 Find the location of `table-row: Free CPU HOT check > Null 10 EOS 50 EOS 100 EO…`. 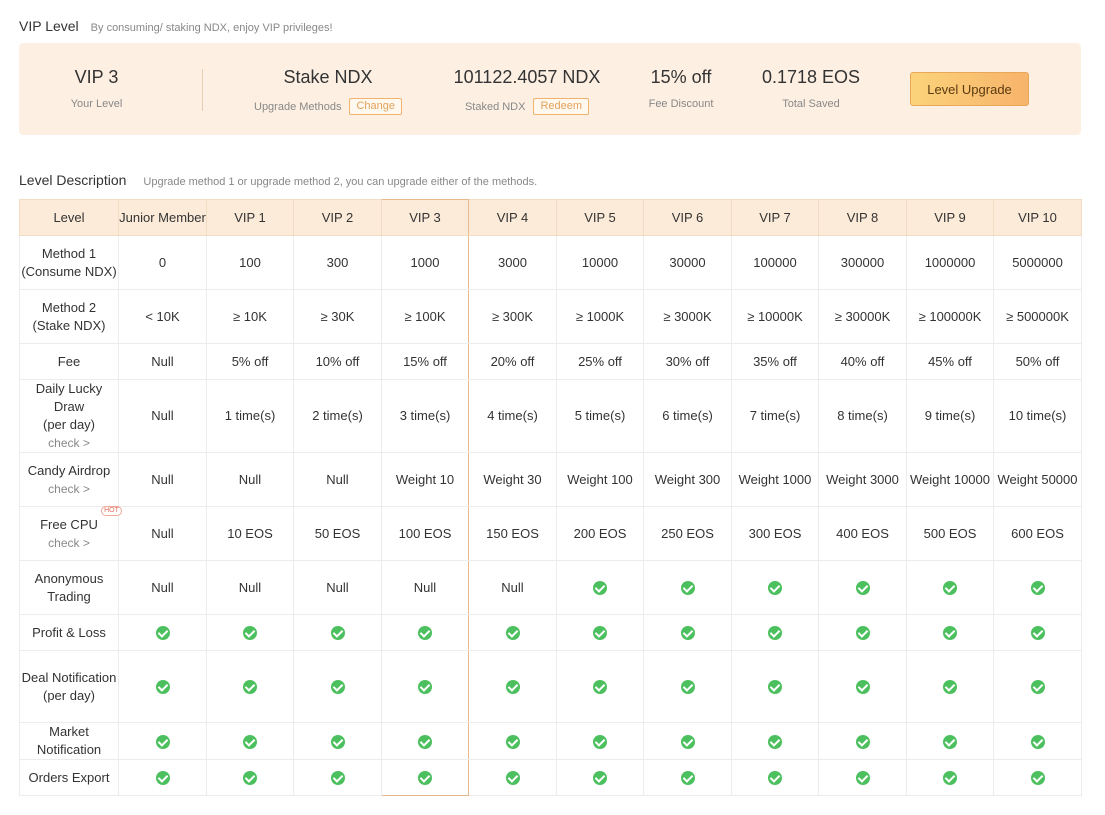

table-row: Free CPU HOT check > Null 10 EOS 50 EOS 100 EO… is located at coordinates (550, 533).